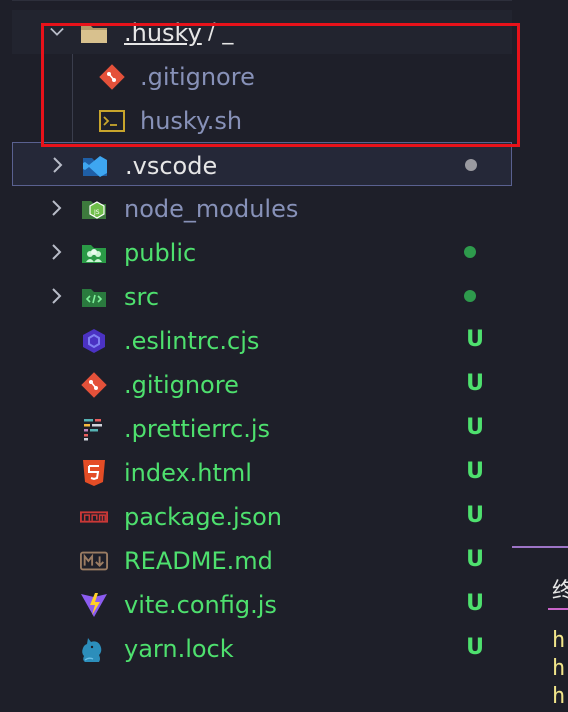  I want to click on tree-item-vite-config: vite.config.js U, so click(262, 604).